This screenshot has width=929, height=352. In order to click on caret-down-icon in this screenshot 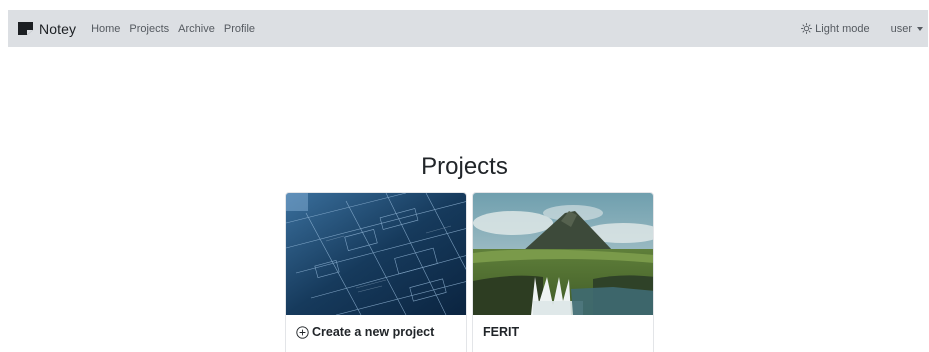, I will do `click(920, 28)`.